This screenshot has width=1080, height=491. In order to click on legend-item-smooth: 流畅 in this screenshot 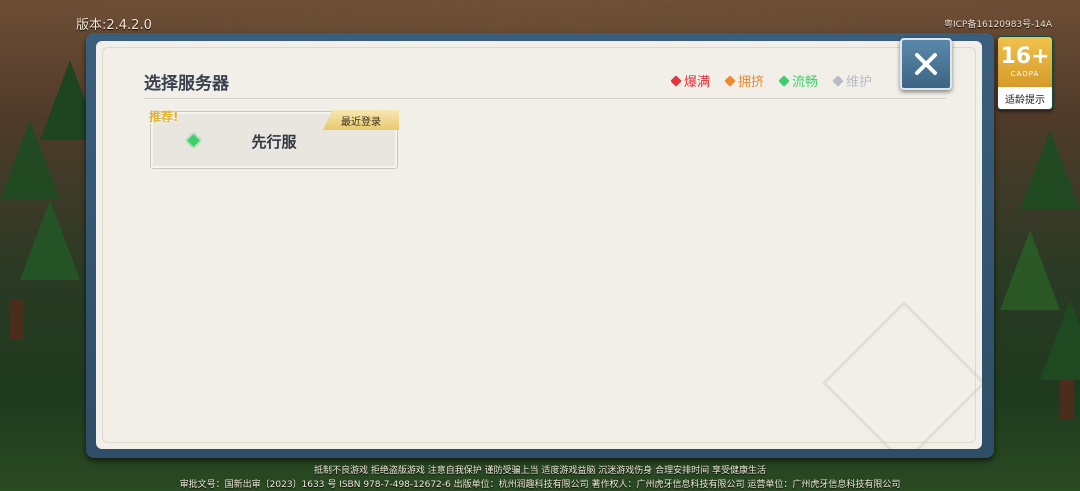, I will do `click(798, 80)`.